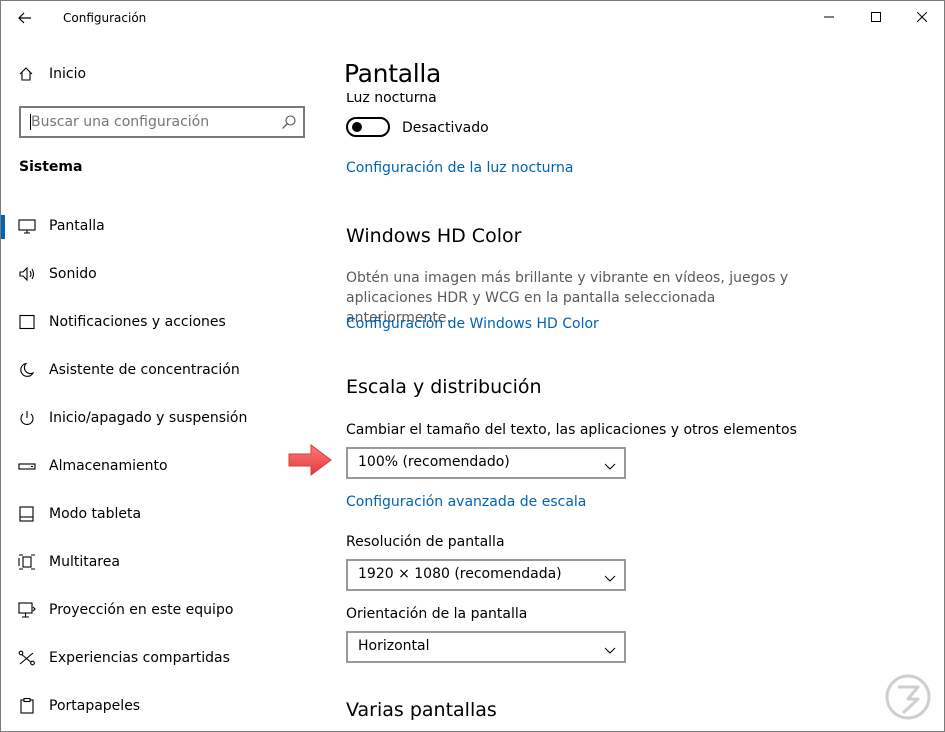 Image resolution: width=945 pixels, height=732 pixels. Describe the element at coordinates (27, 418) in the screenshot. I see `power-icon` at that location.